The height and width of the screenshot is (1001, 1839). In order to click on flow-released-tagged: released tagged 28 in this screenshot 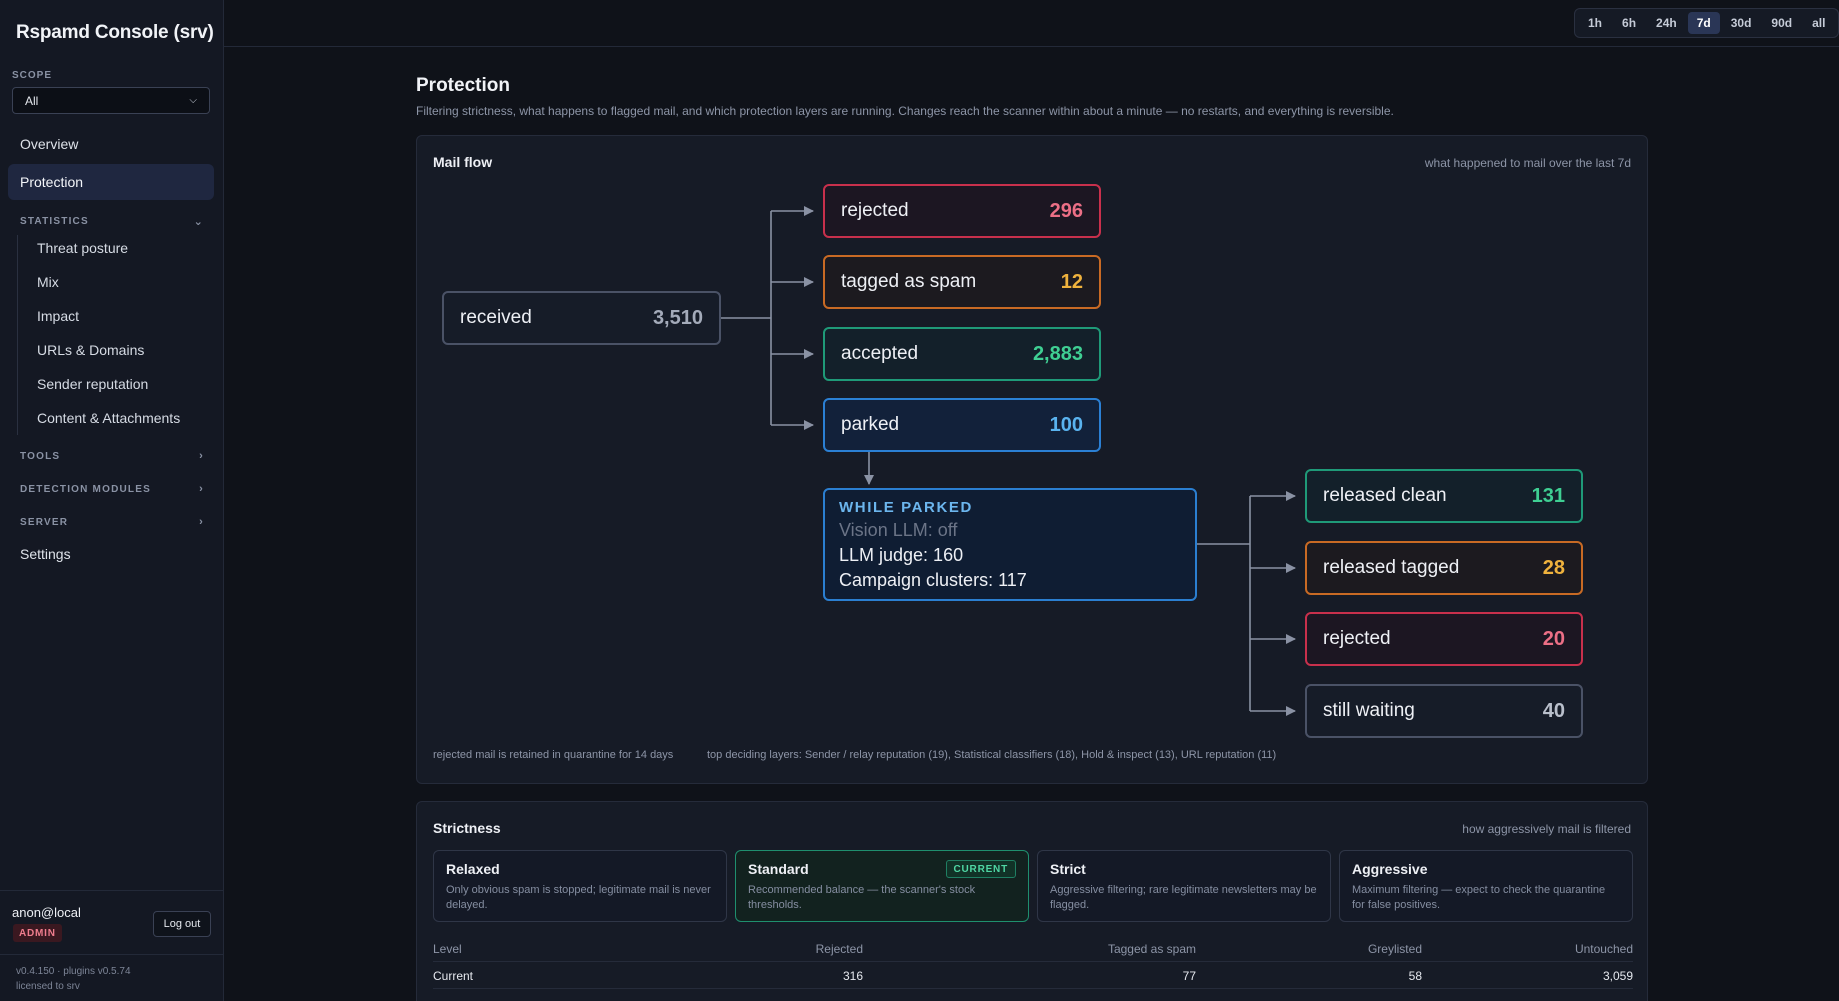, I will do `click(1444, 568)`.